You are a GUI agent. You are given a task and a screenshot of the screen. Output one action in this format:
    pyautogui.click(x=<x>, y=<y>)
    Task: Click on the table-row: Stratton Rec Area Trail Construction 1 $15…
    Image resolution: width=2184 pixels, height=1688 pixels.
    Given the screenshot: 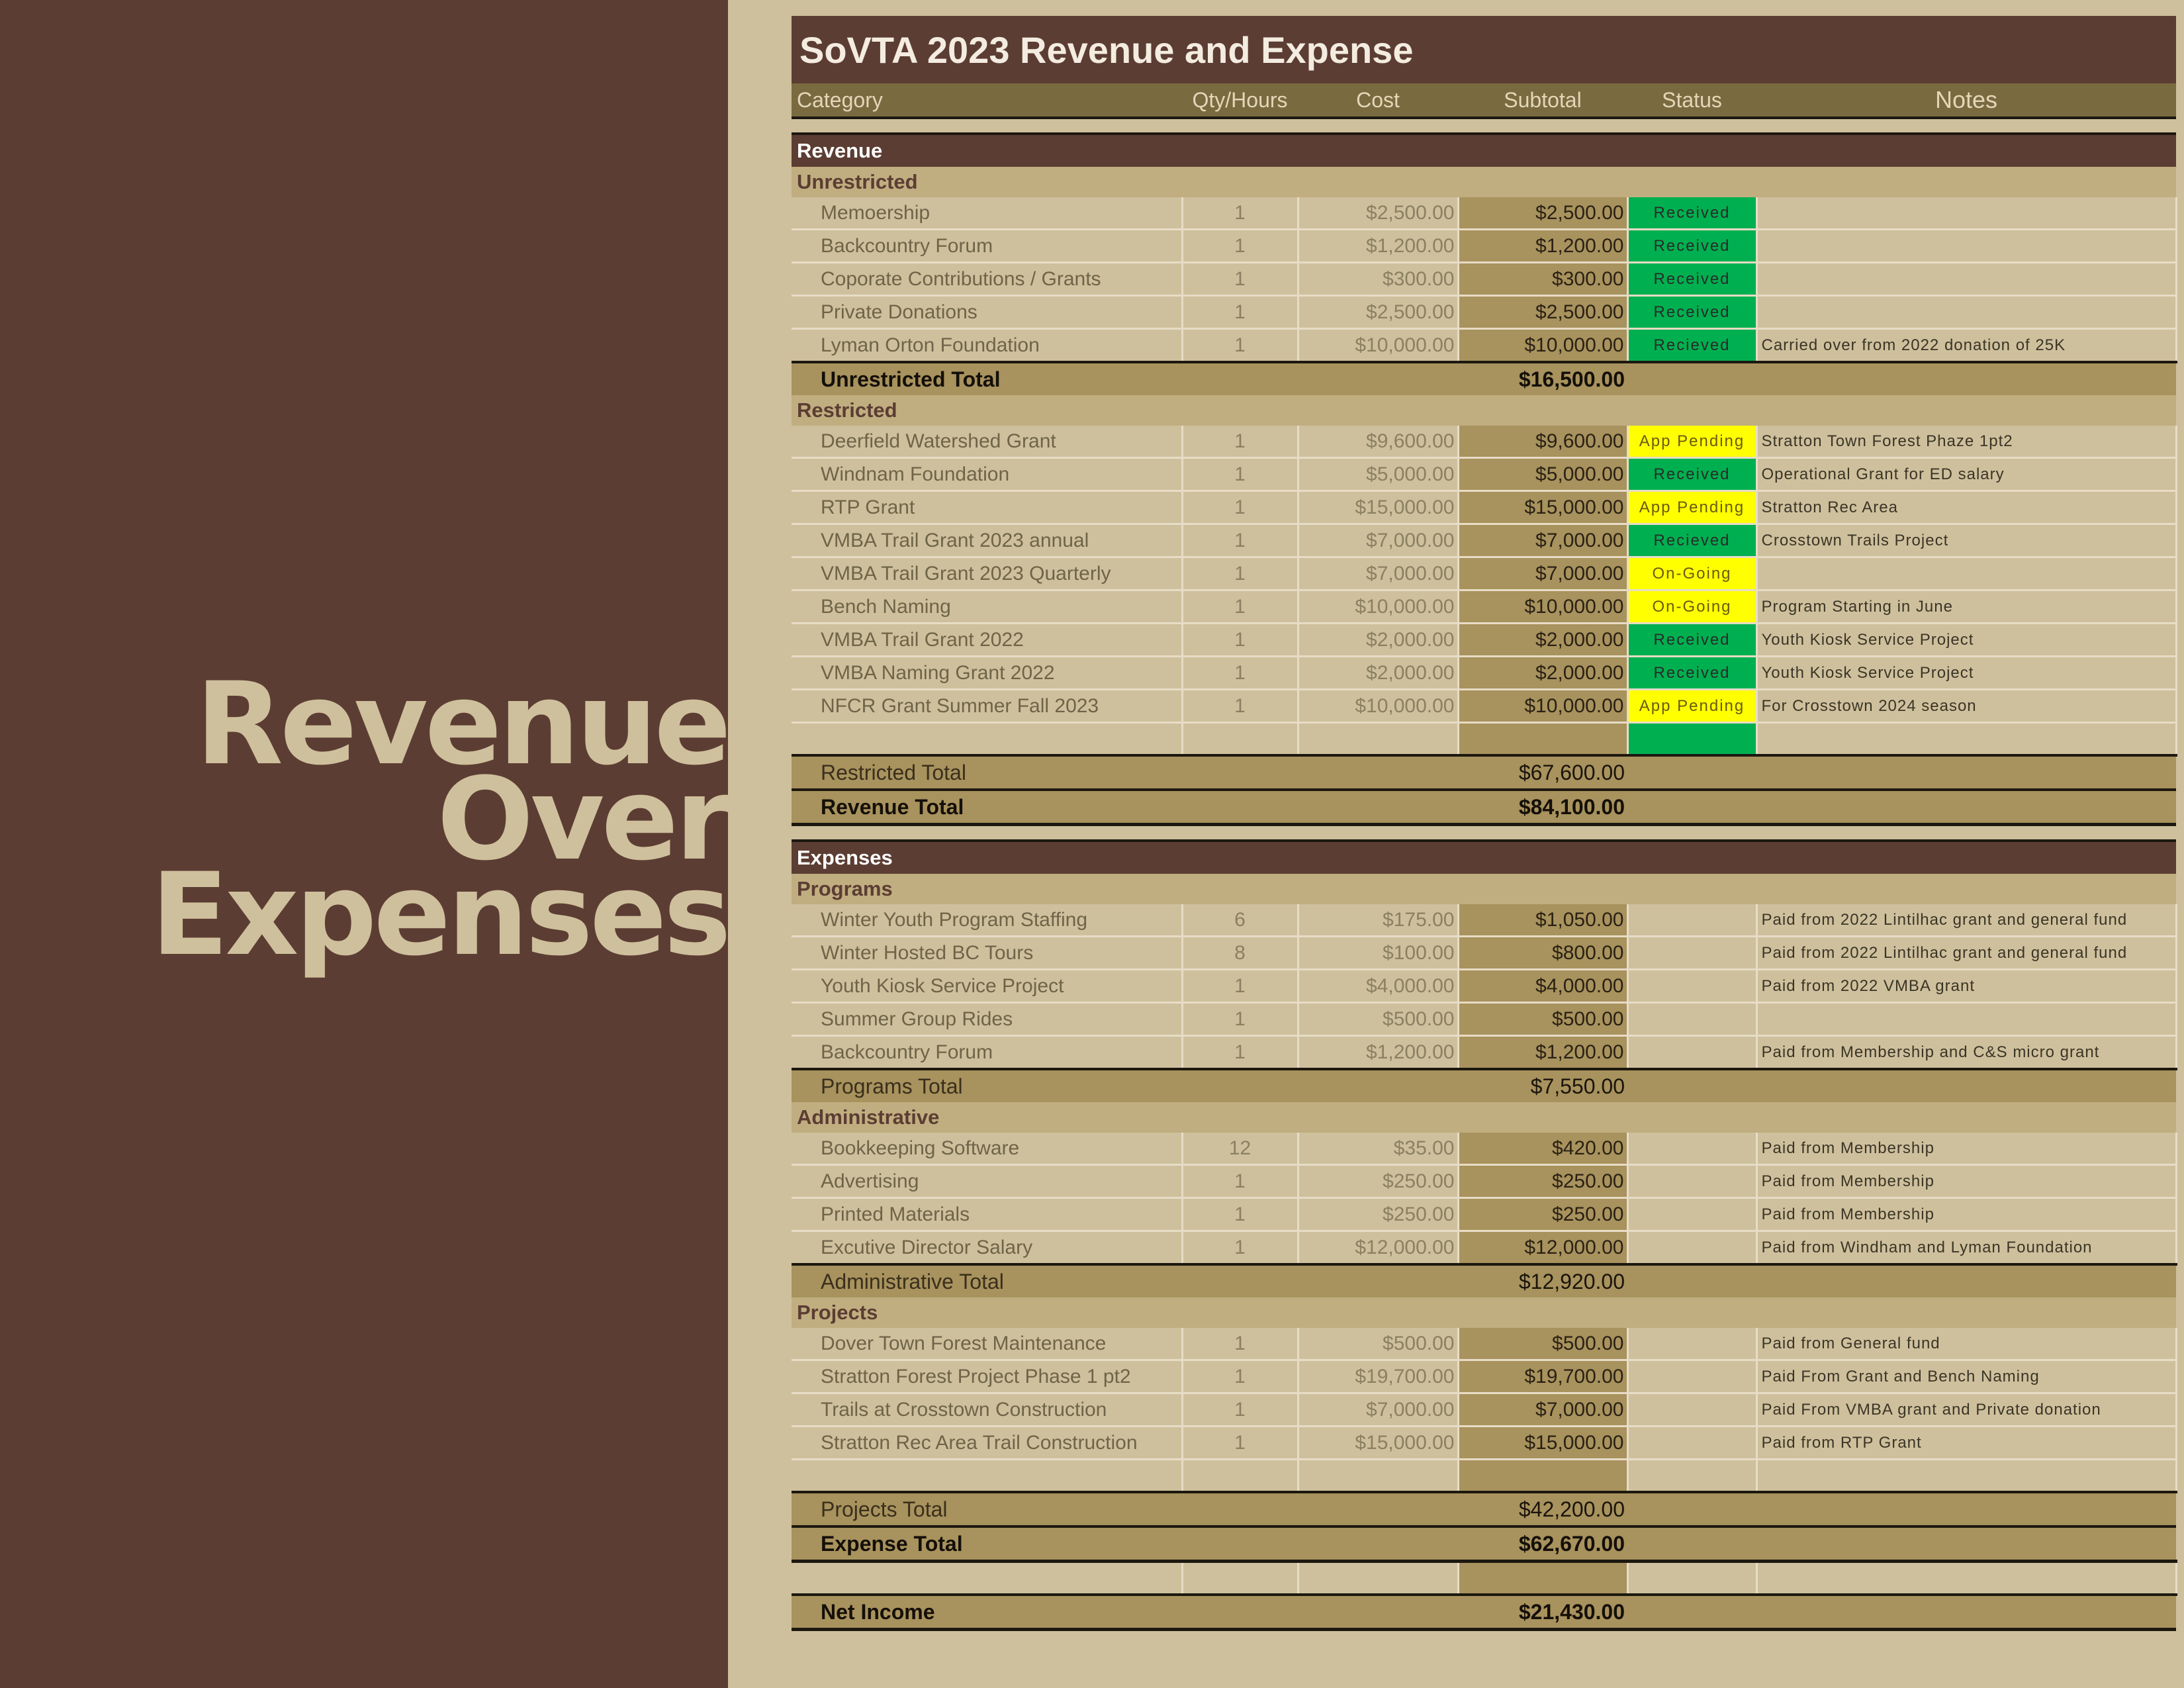 What is the action you would take?
    pyautogui.click(x=1484, y=1443)
    